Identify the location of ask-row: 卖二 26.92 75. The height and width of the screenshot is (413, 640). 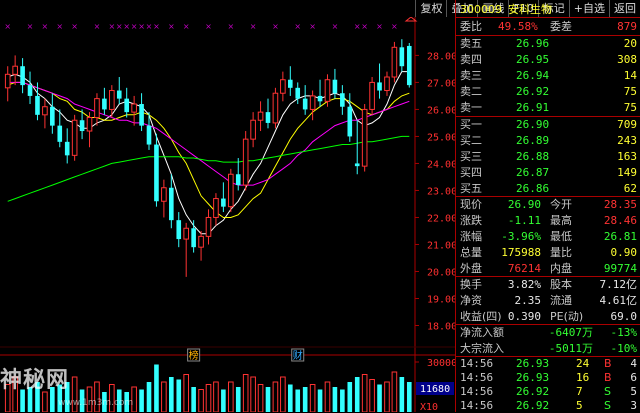
(548, 92).